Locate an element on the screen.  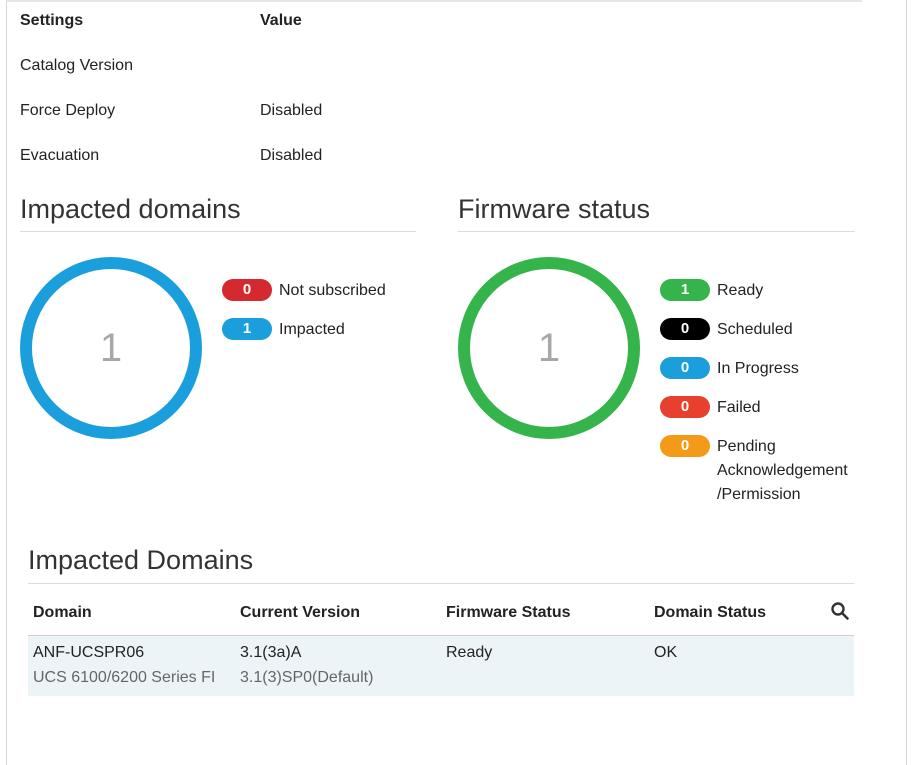
legend-label: Scheduled is located at coordinates (755, 329).